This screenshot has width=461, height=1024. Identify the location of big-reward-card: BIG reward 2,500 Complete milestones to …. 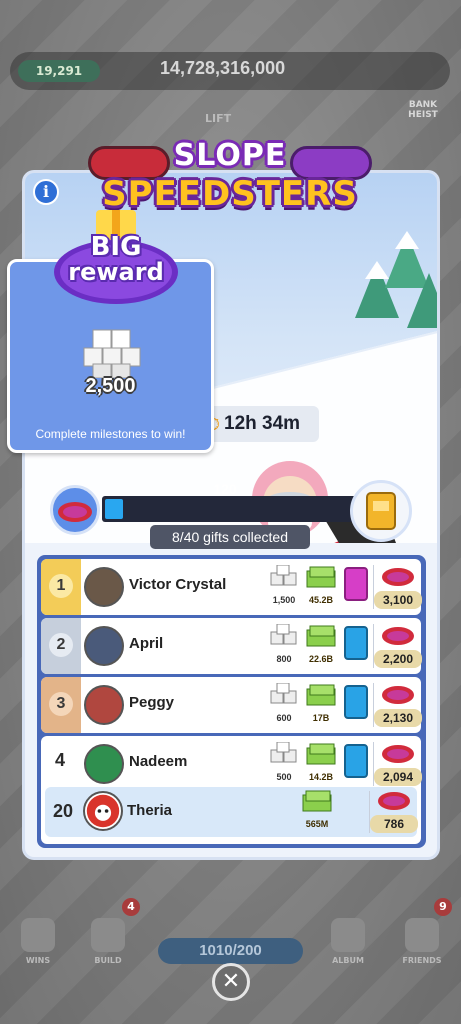
(110, 331).